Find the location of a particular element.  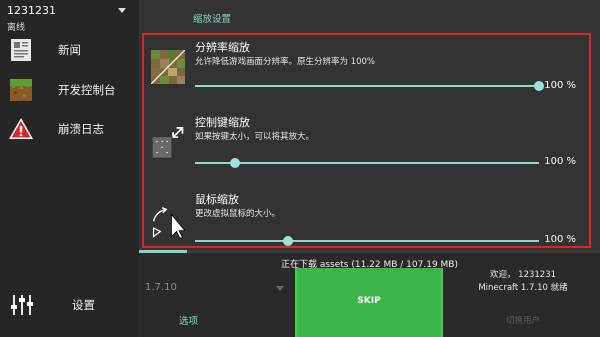

row-title: 控制键缩放 is located at coordinates (222, 122).